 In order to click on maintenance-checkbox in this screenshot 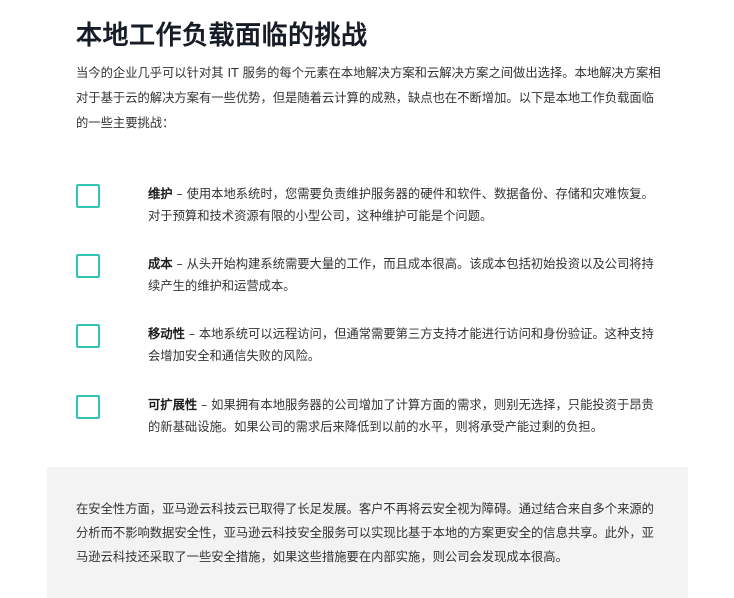, I will do `click(88, 196)`.